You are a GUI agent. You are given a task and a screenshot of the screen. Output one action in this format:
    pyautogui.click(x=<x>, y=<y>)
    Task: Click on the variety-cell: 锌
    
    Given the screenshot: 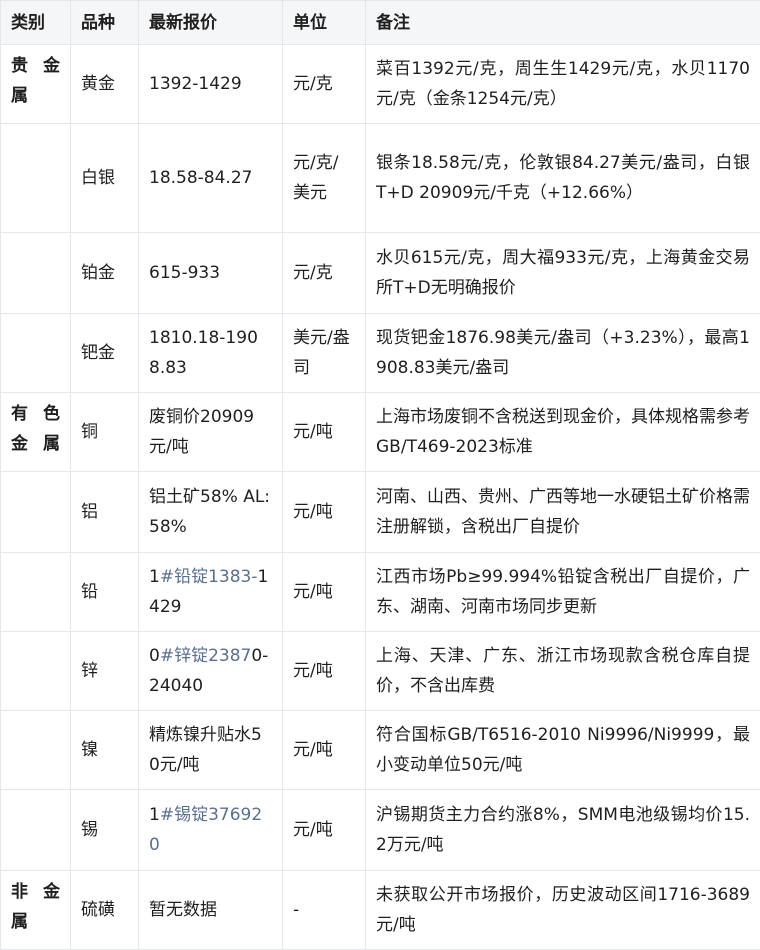 What is the action you would take?
    pyautogui.click(x=105, y=671)
    